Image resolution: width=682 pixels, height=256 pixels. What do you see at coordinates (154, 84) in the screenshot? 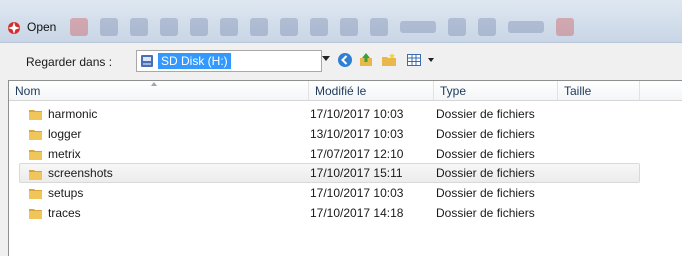
I see `sort-ascending-icon` at bounding box center [154, 84].